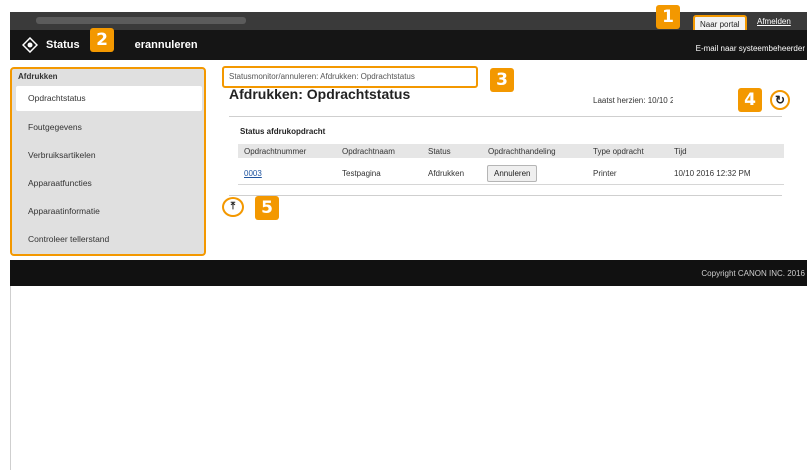 Image resolution: width=807 pixels, height=470 pixels. I want to click on sidebar-item-apparaatfuncties: Apparaatfuncties, so click(109, 183).